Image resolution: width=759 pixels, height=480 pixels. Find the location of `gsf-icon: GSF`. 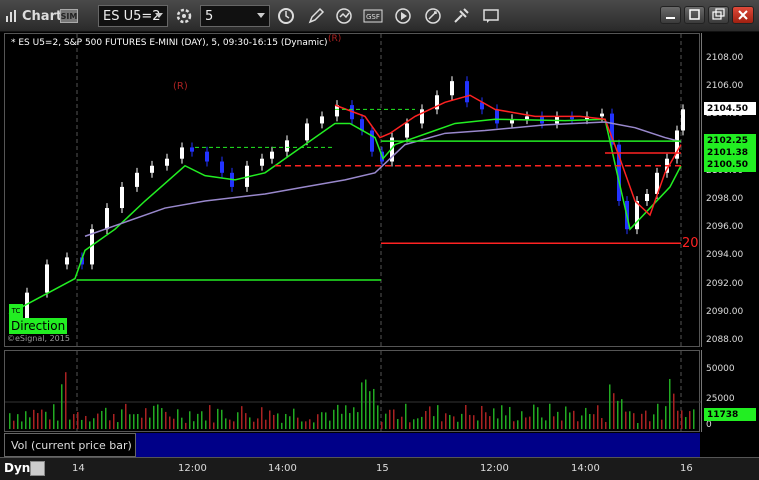

gsf-icon: GSF is located at coordinates (373, 16).